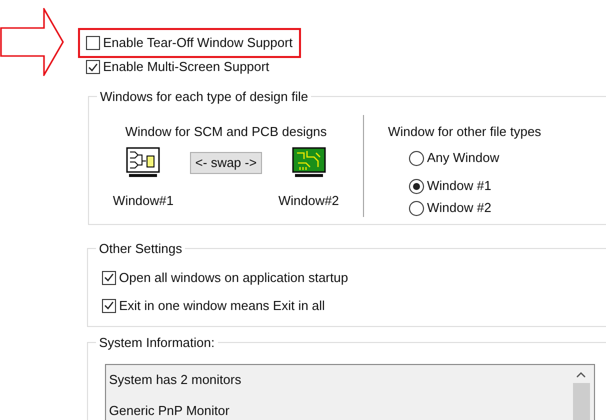 This screenshot has height=420, width=606. Describe the element at coordinates (157, 343) in the screenshot. I see `group-title: System Information:` at that location.